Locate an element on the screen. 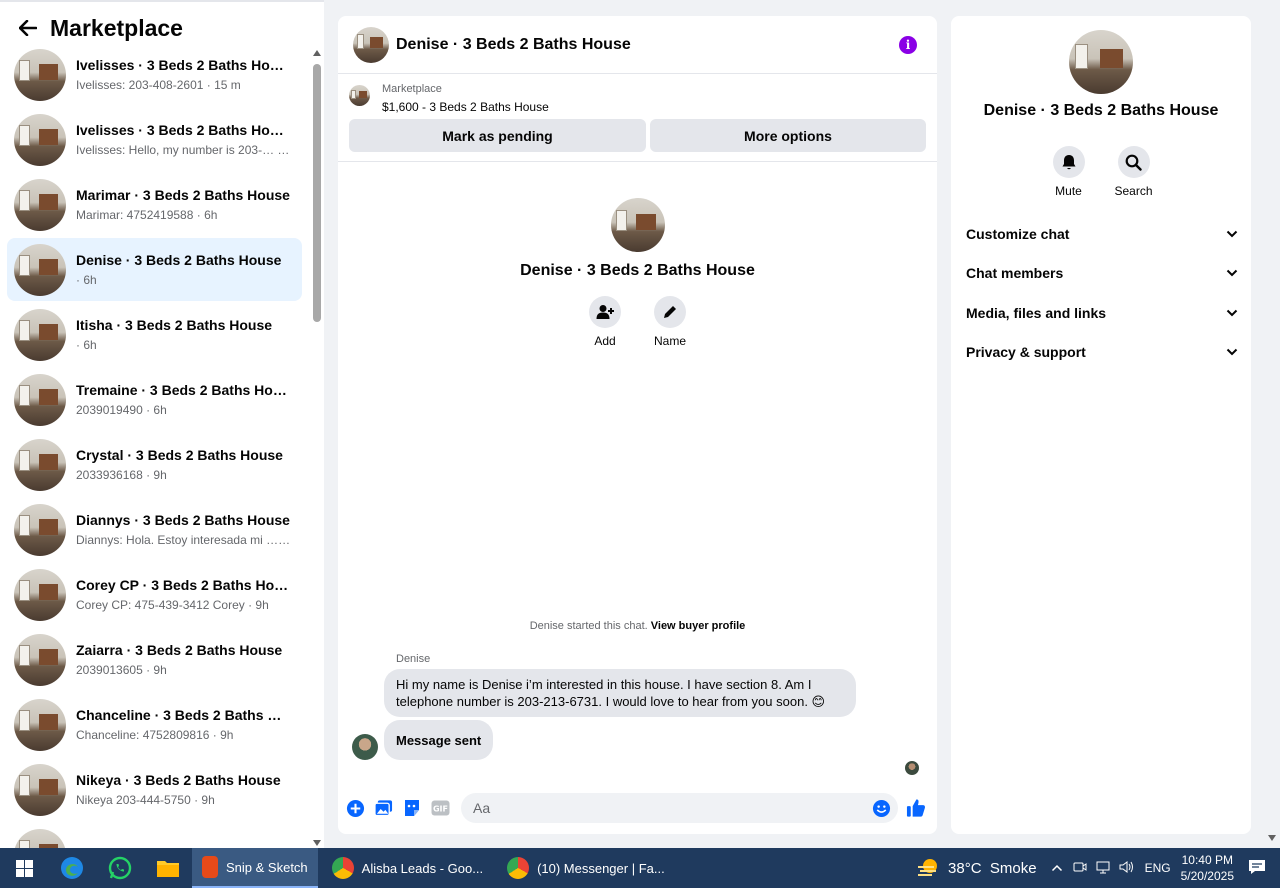 The image size is (1280, 888). thumbs-up-icon is located at coordinates (916, 808).